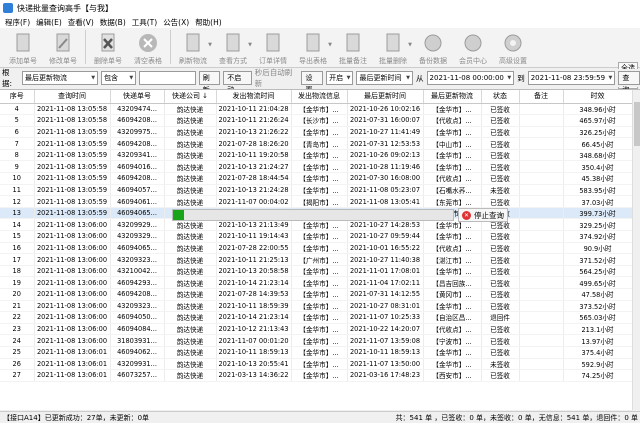 Image resolution: width=640 pixels, height=423 pixels. I want to click on note-icon, so click(353, 43).